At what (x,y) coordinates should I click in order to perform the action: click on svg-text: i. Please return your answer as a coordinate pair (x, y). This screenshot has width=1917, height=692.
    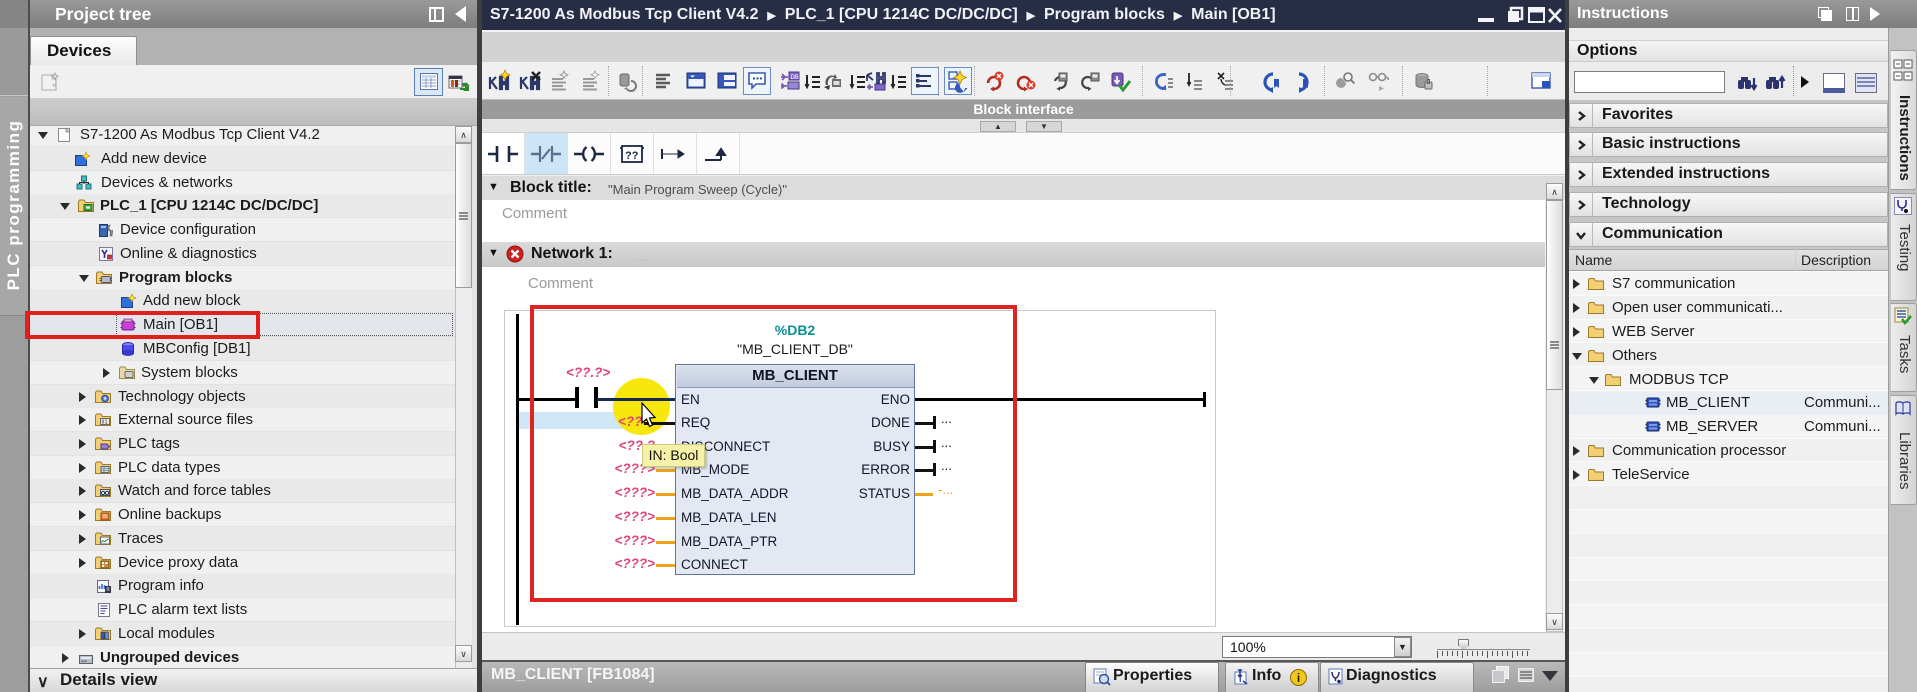
    Looking at the image, I should click on (1240, 679).